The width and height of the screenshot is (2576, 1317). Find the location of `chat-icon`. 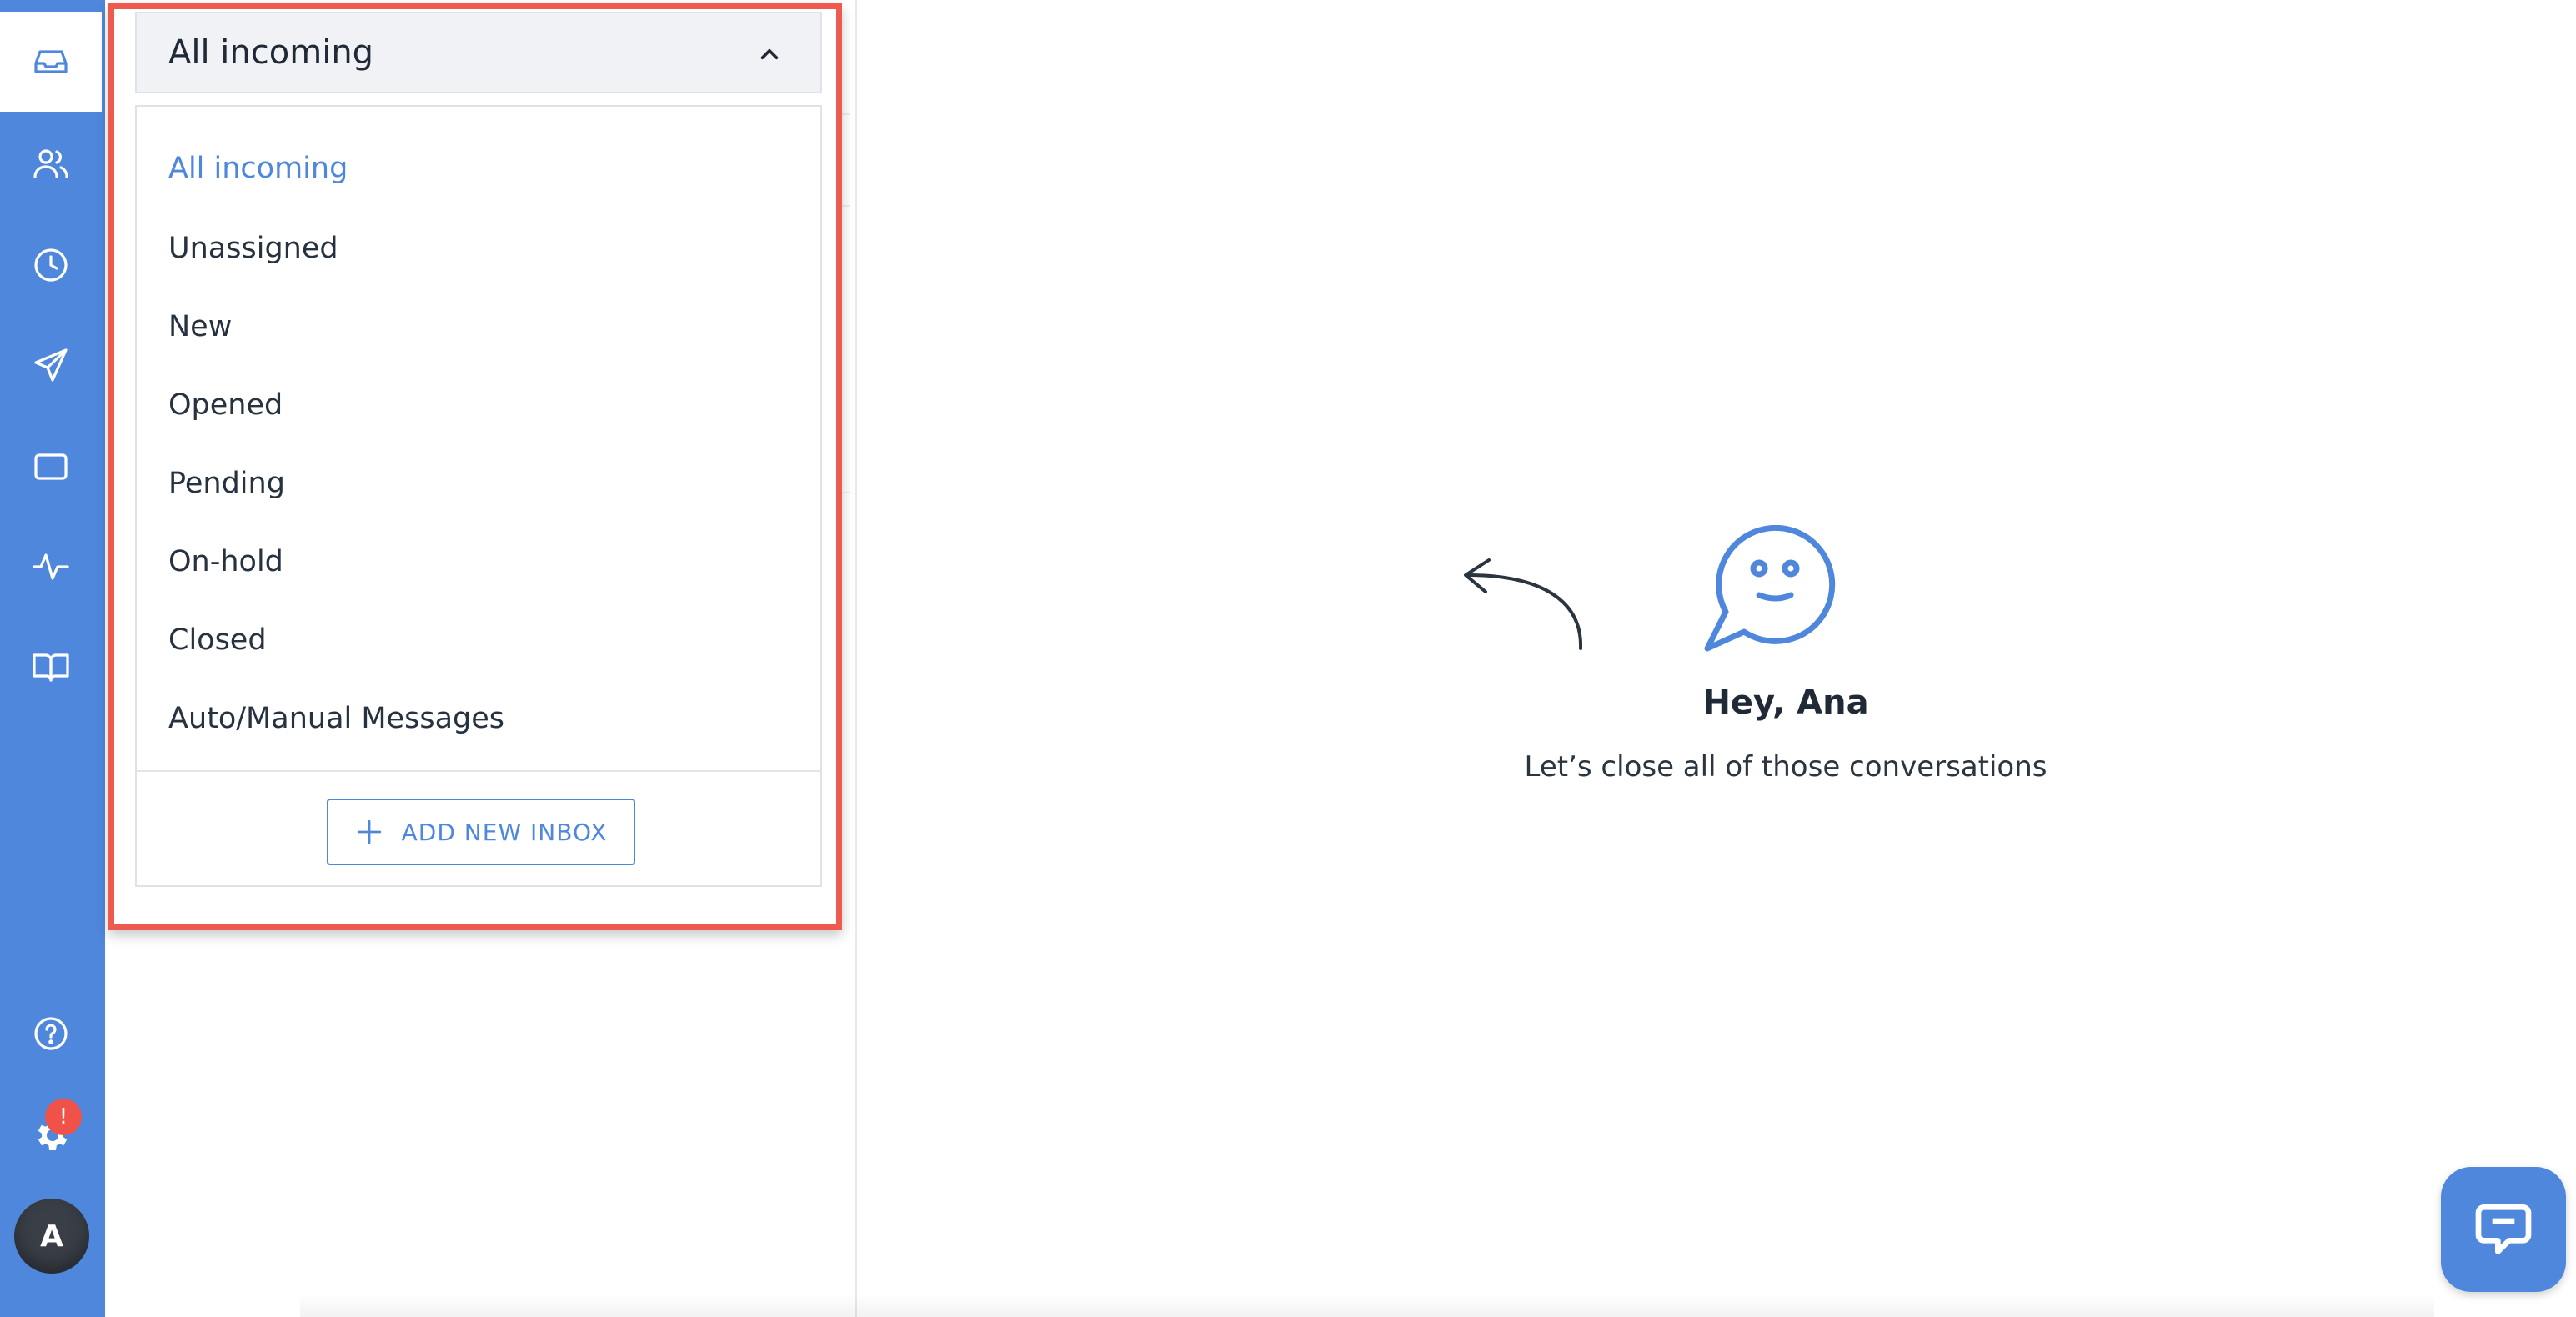

chat-icon is located at coordinates (2503, 1229).